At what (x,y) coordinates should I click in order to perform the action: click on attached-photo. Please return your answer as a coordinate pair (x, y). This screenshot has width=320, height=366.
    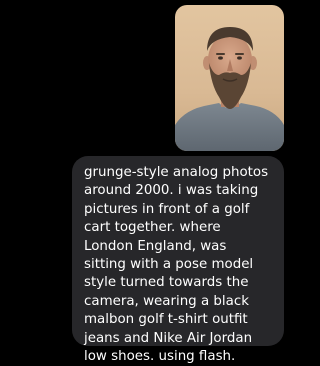
    Looking at the image, I should click on (229, 78).